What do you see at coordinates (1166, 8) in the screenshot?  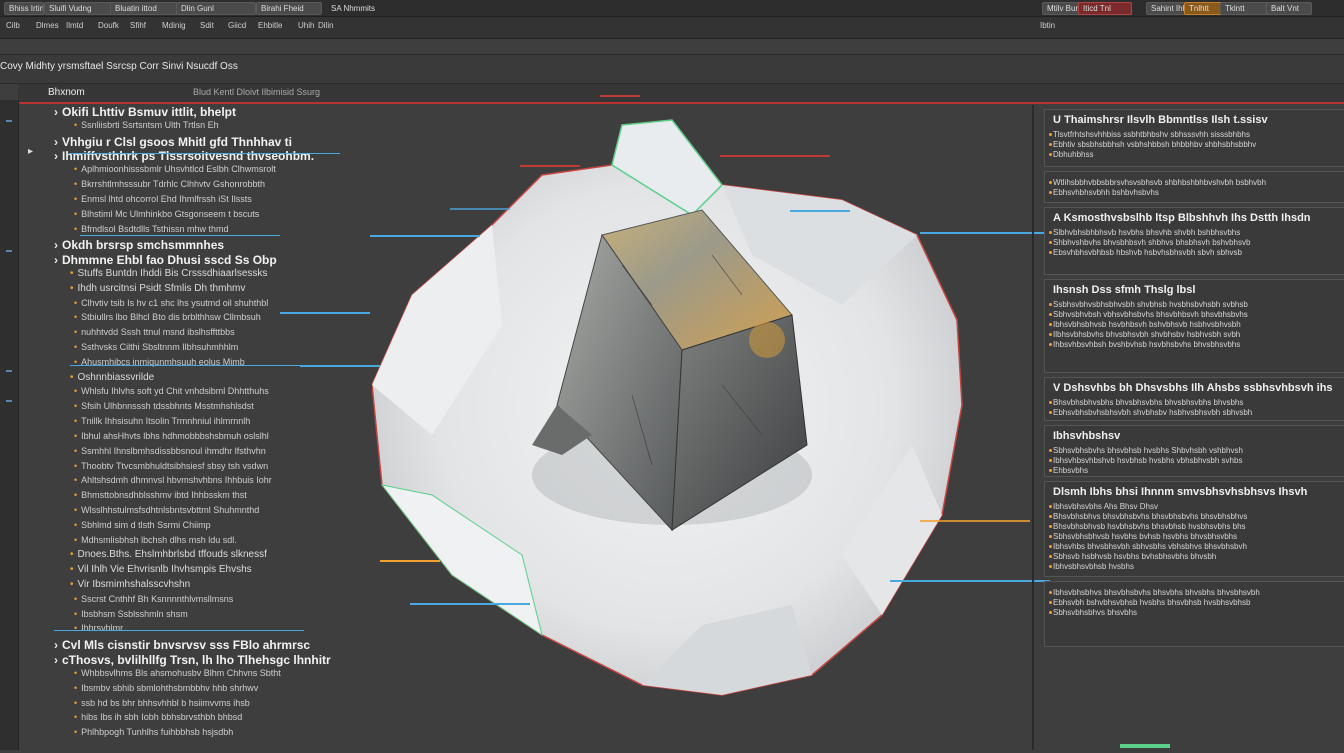 I see `toolbar-right-button-3: Sahint Ihh` at bounding box center [1166, 8].